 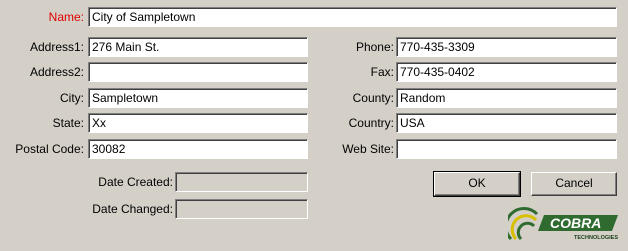 I want to click on phone-input: 770-435-3309, so click(x=506, y=47).